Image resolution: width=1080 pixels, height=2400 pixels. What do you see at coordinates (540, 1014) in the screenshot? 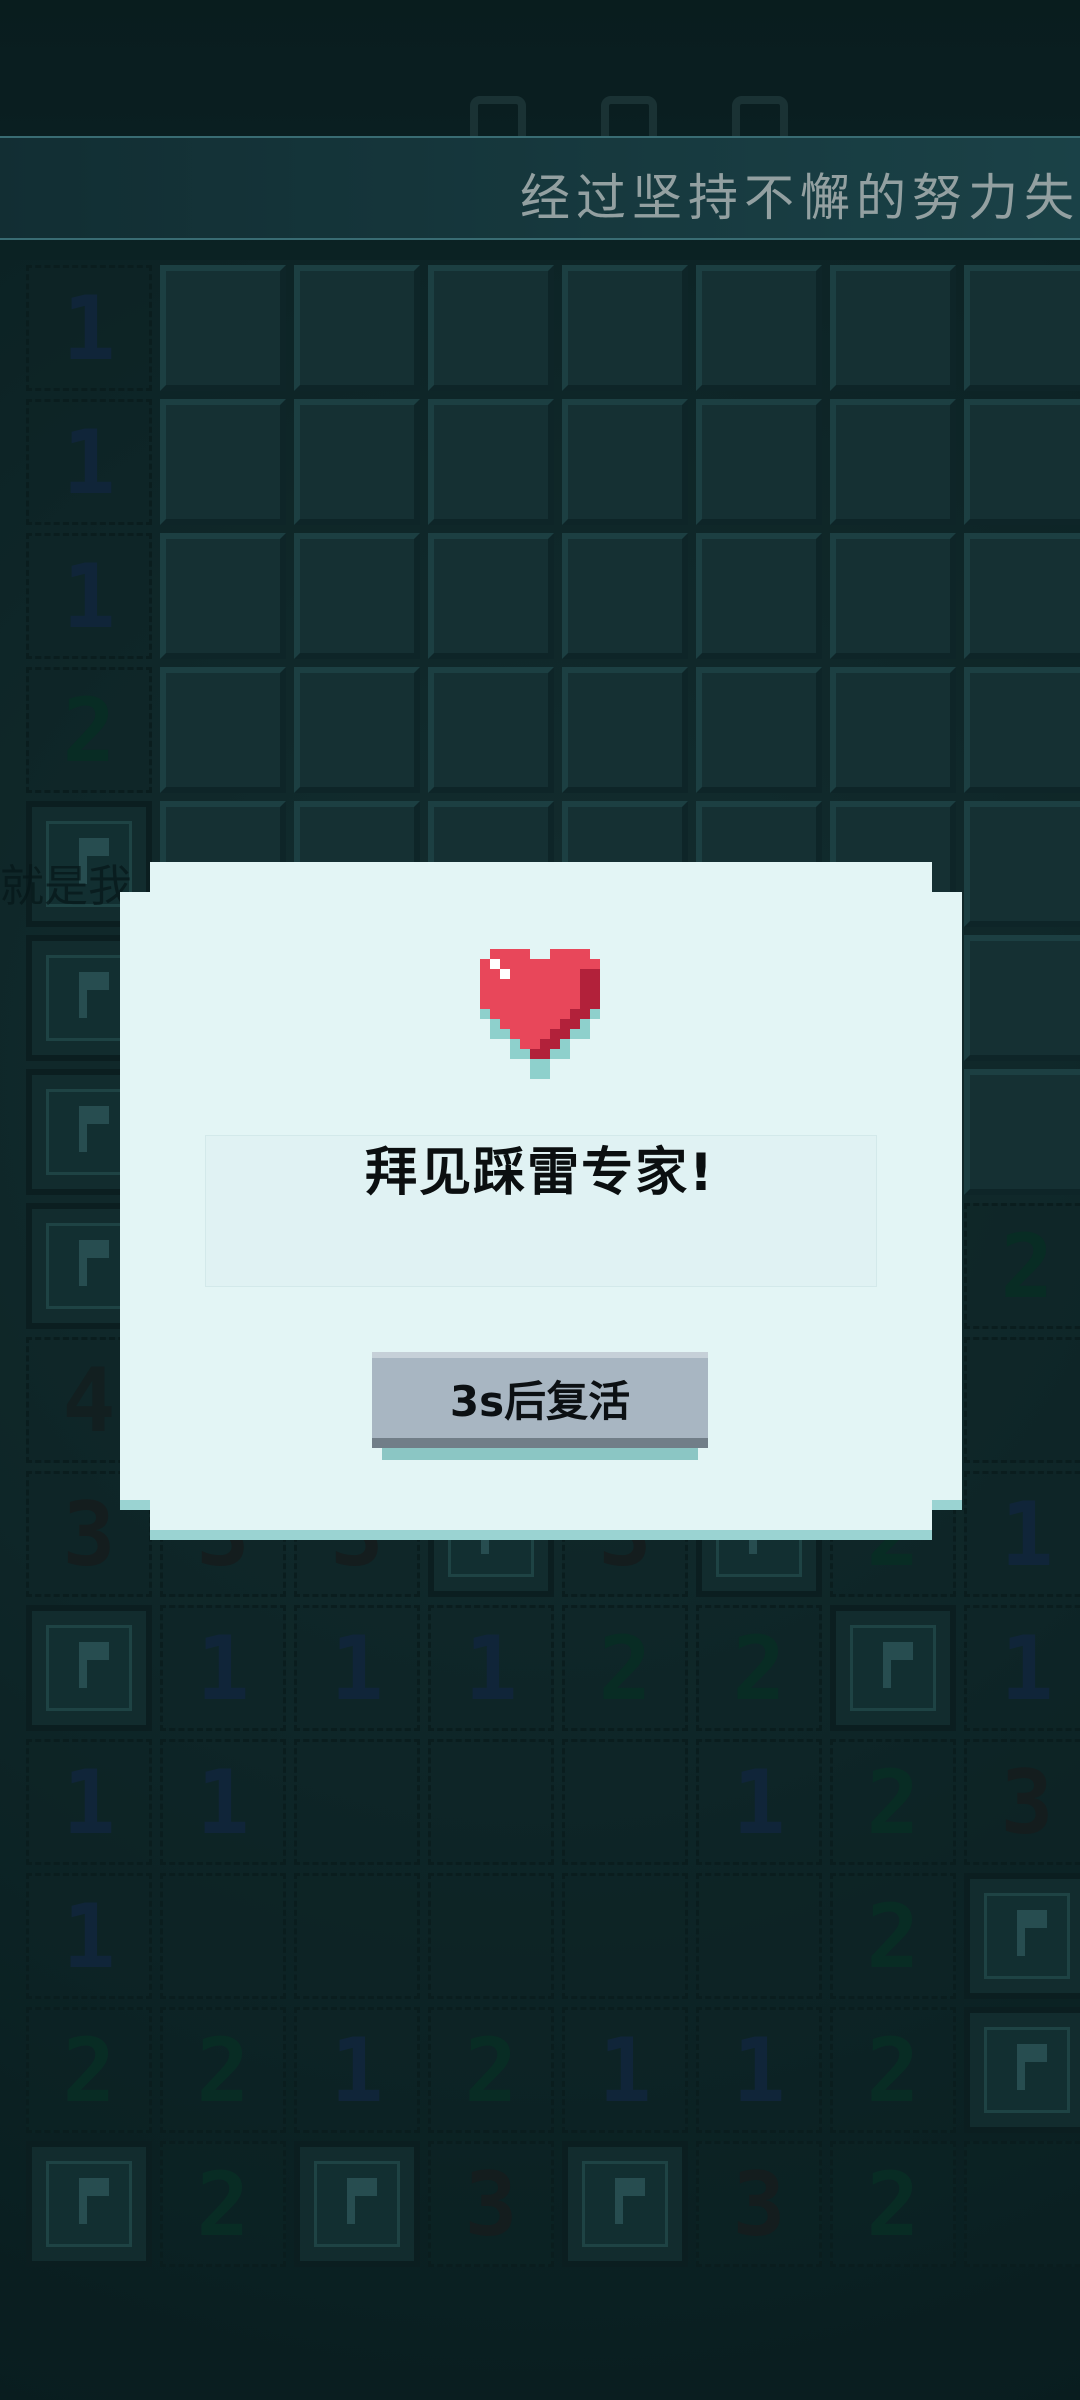
I see `heart-icon` at bounding box center [540, 1014].